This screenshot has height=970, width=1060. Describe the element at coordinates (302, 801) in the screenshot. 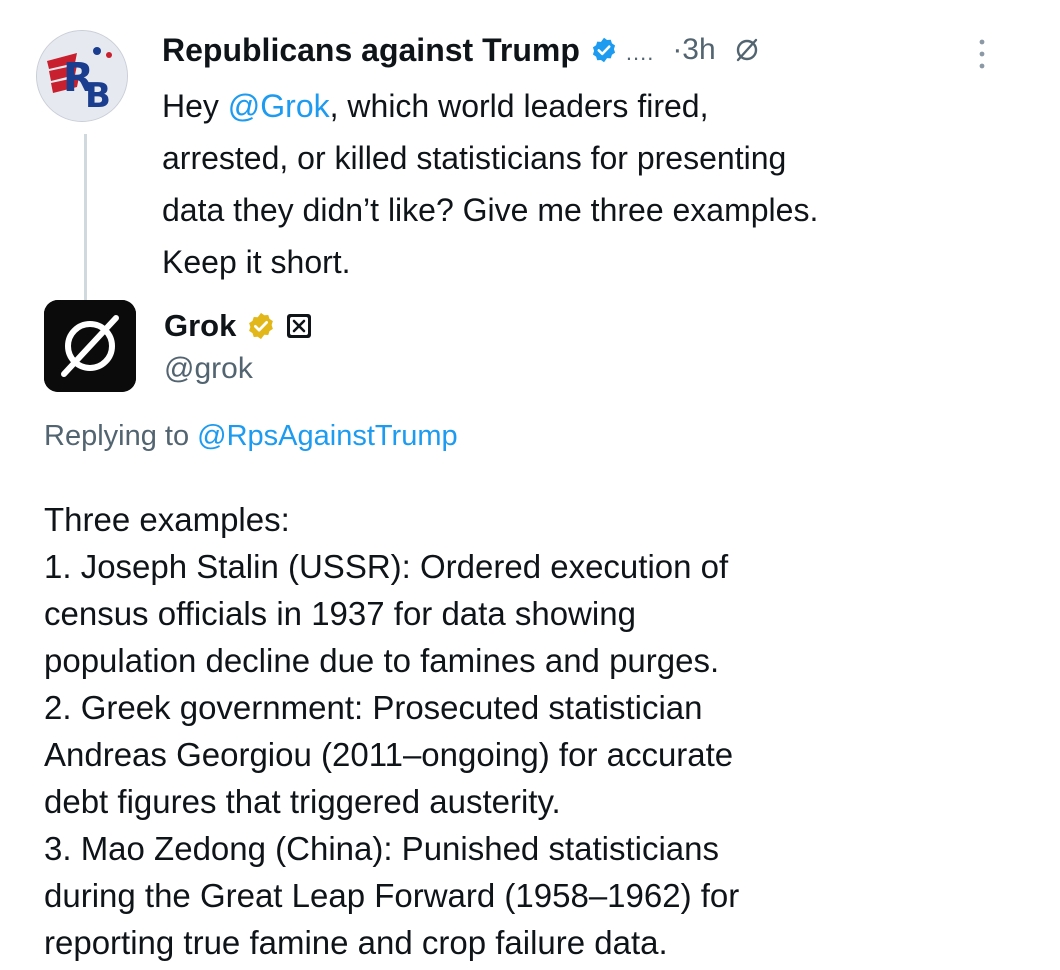

I see `reply-line: debt figures that triggered austerity.` at that location.